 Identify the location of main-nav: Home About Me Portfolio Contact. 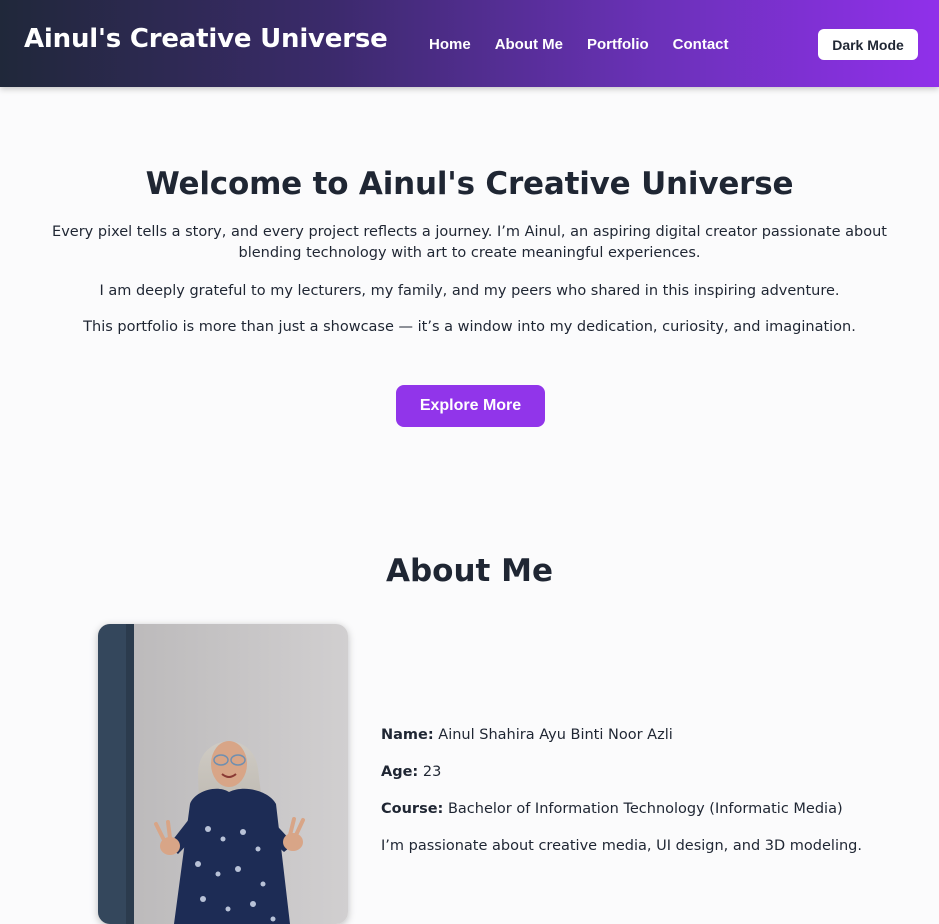
(579, 44).